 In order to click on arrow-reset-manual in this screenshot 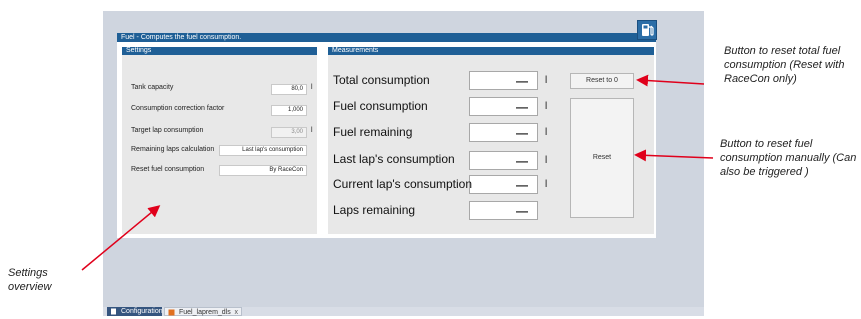, I will do `click(674, 155)`.